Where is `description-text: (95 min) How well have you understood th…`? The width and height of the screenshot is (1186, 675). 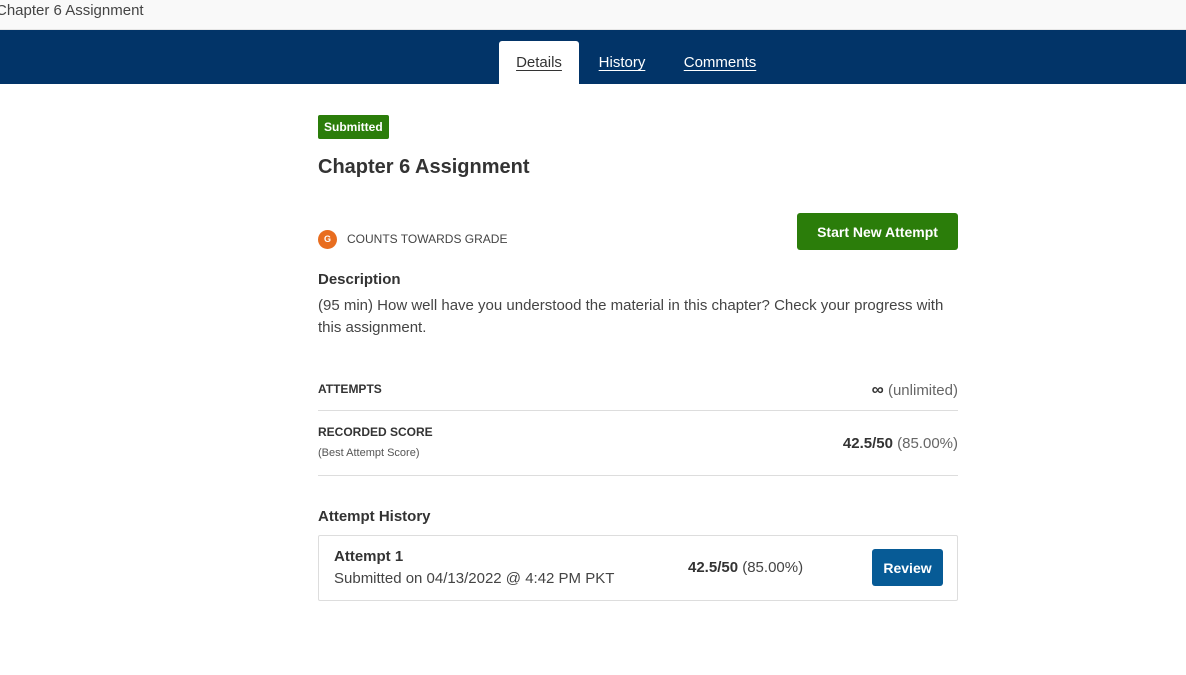
description-text: (95 min) How well have you understood th… is located at coordinates (631, 316).